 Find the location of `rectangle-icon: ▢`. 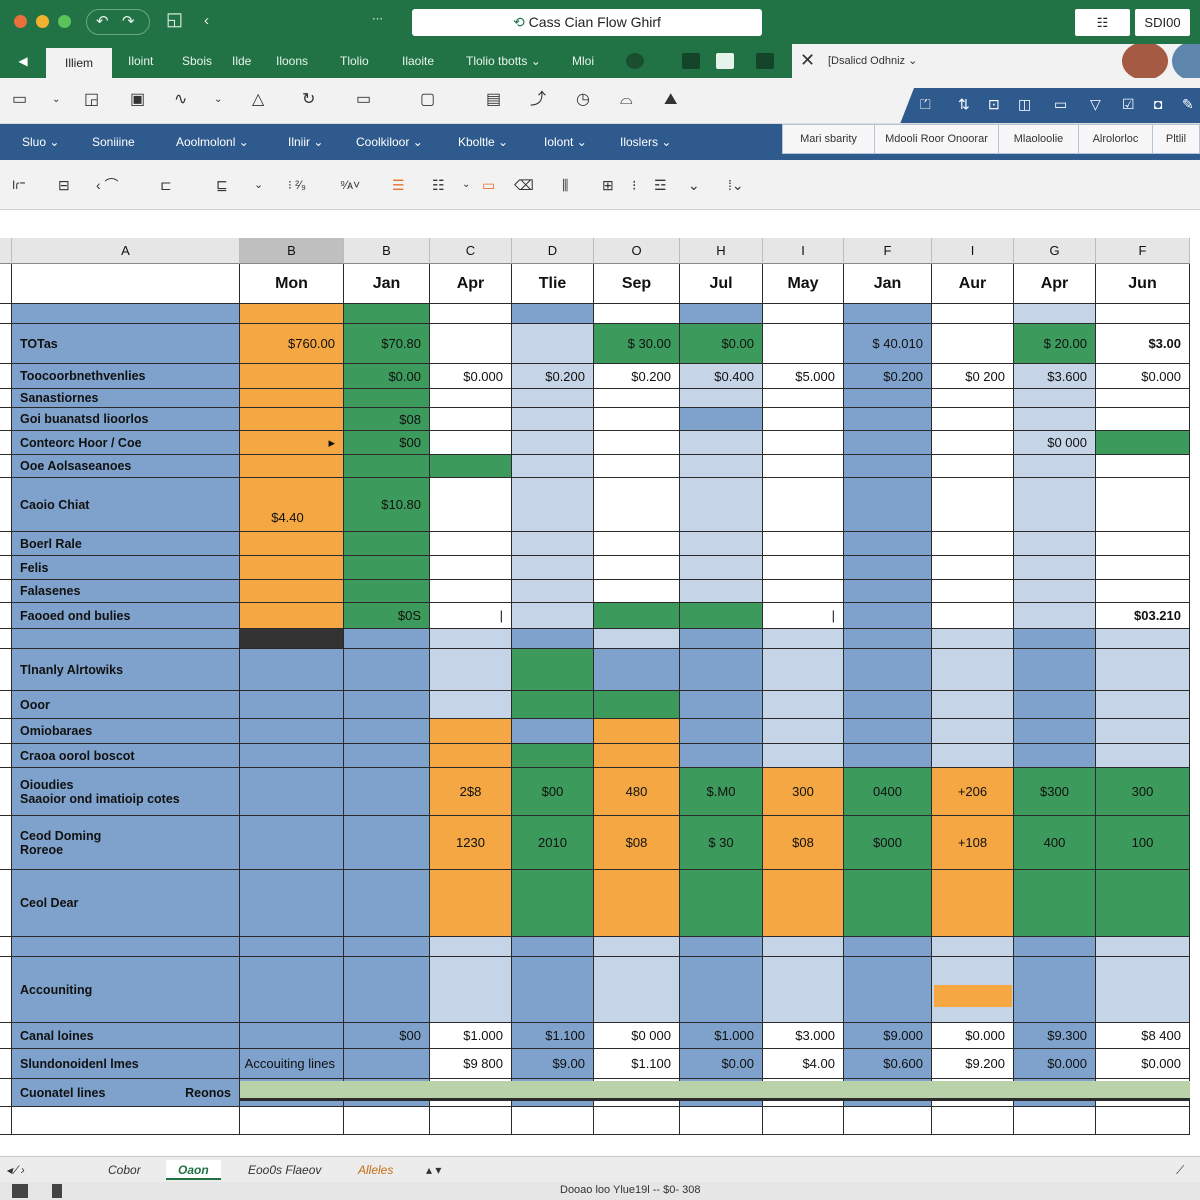

rectangle-icon: ▢ is located at coordinates (427, 100).